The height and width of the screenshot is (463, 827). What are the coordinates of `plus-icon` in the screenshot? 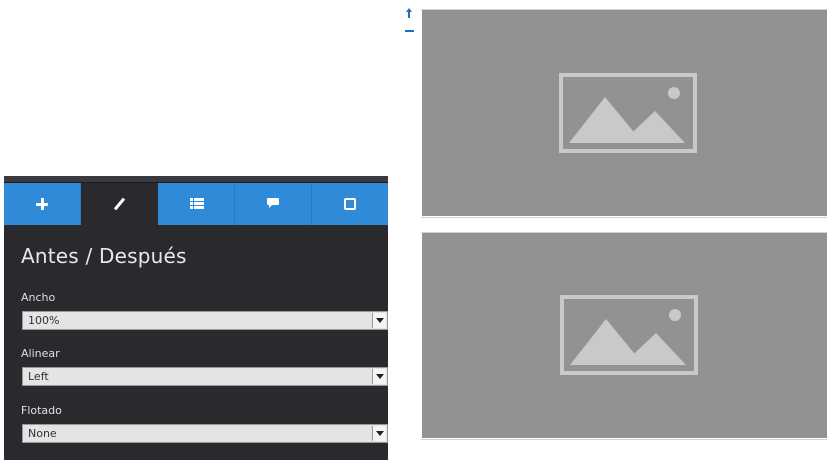 It's located at (42, 204).